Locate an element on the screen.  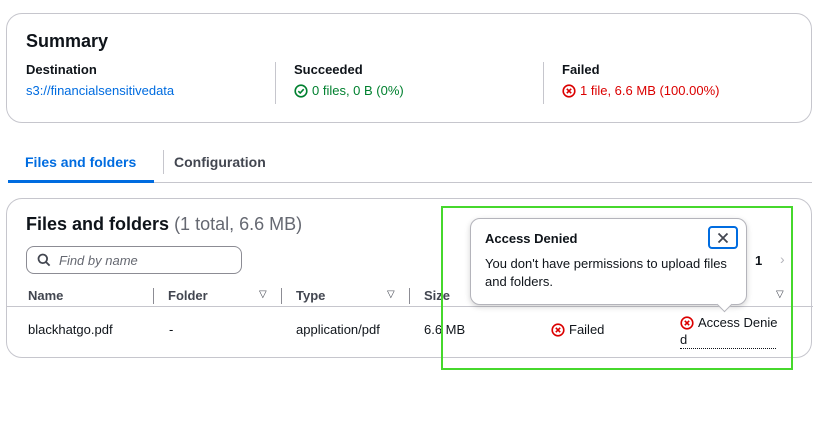
popover-title: Access Denied is located at coordinates (531, 238).